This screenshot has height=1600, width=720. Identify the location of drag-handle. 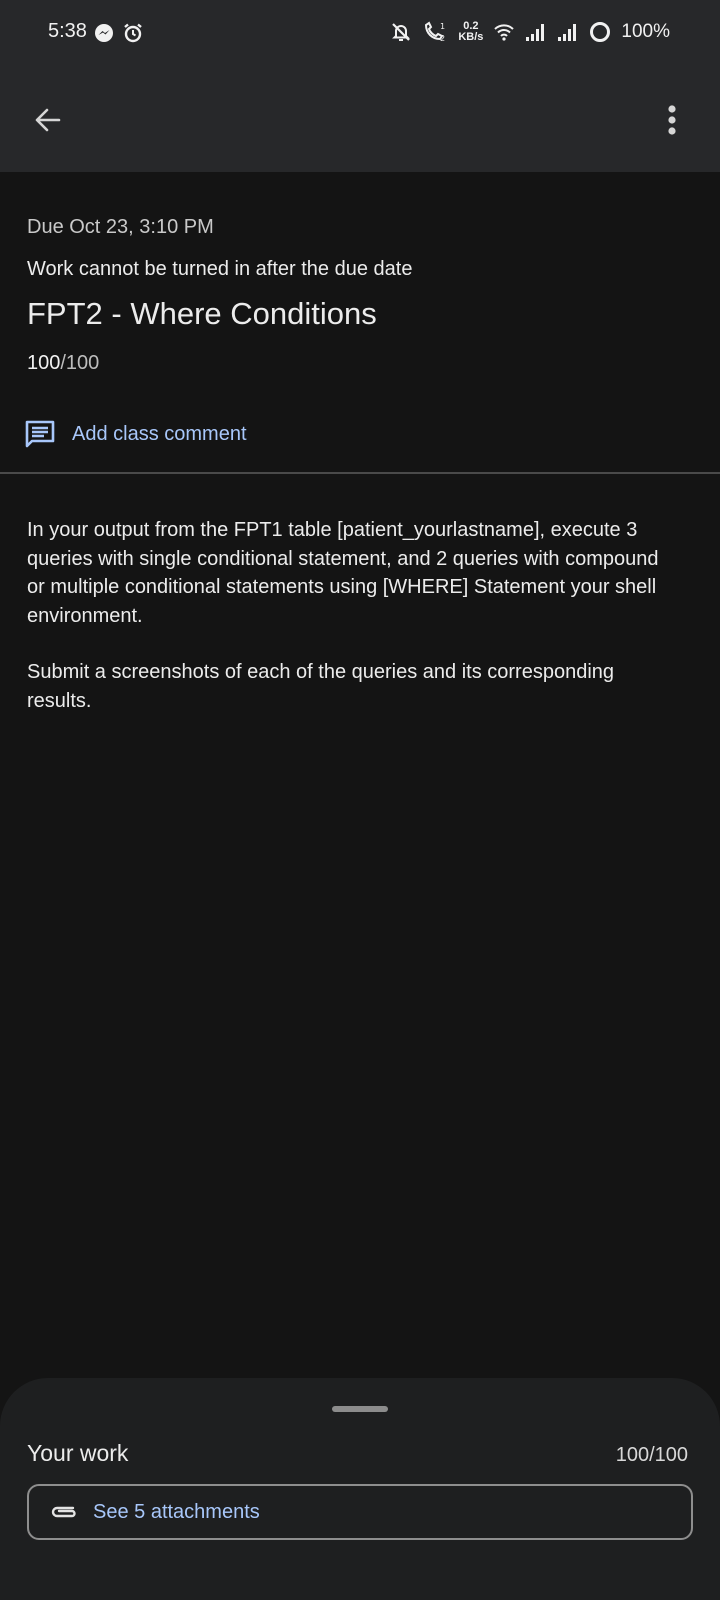
(360, 1409).